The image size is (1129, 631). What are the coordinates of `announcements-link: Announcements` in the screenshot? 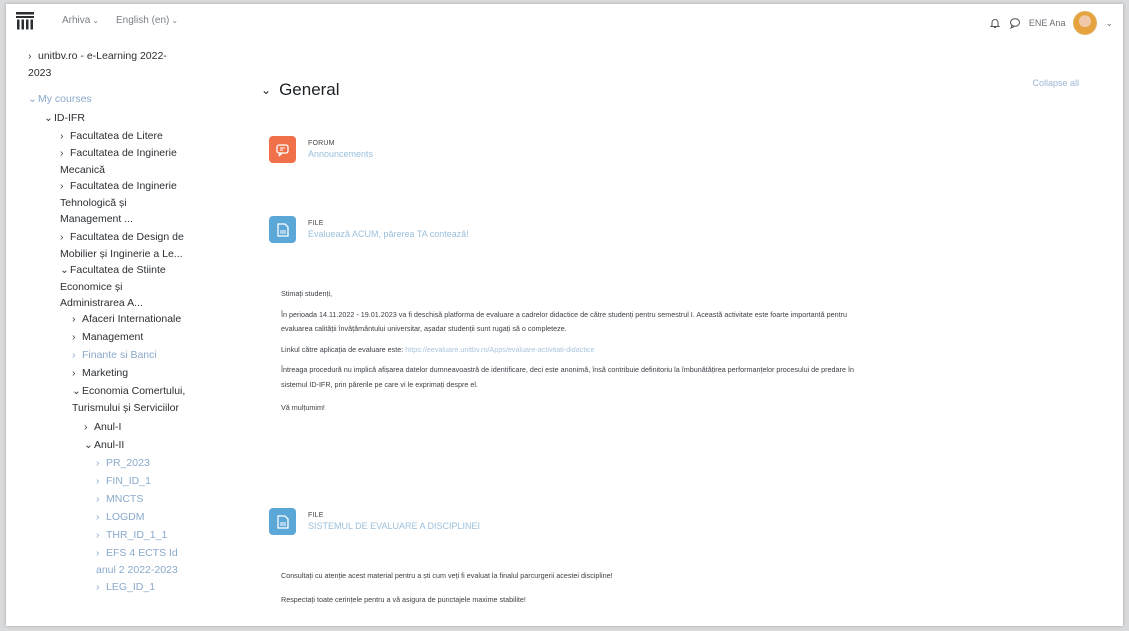 It's located at (340, 154).